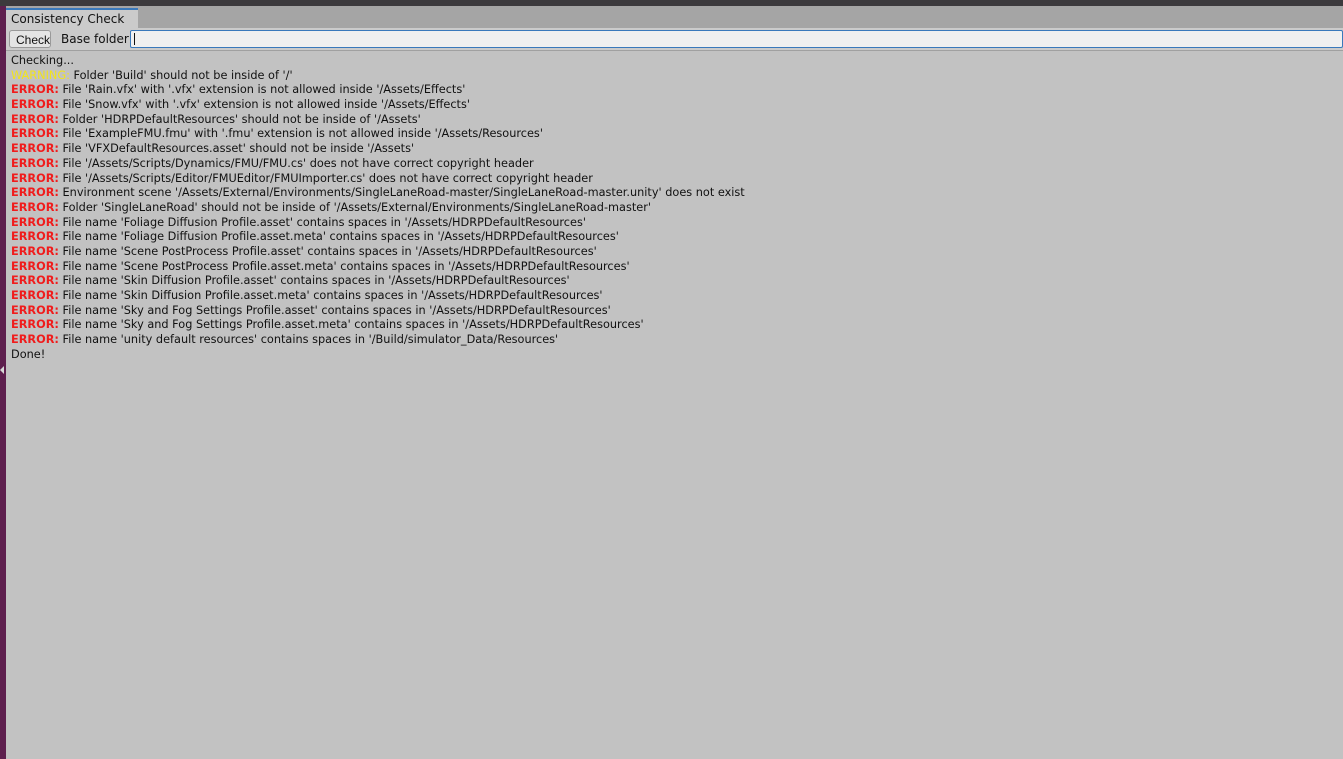 Image resolution: width=1343 pixels, height=759 pixels. What do you see at coordinates (736, 39) in the screenshot?
I see `base-folder-input` at bounding box center [736, 39].